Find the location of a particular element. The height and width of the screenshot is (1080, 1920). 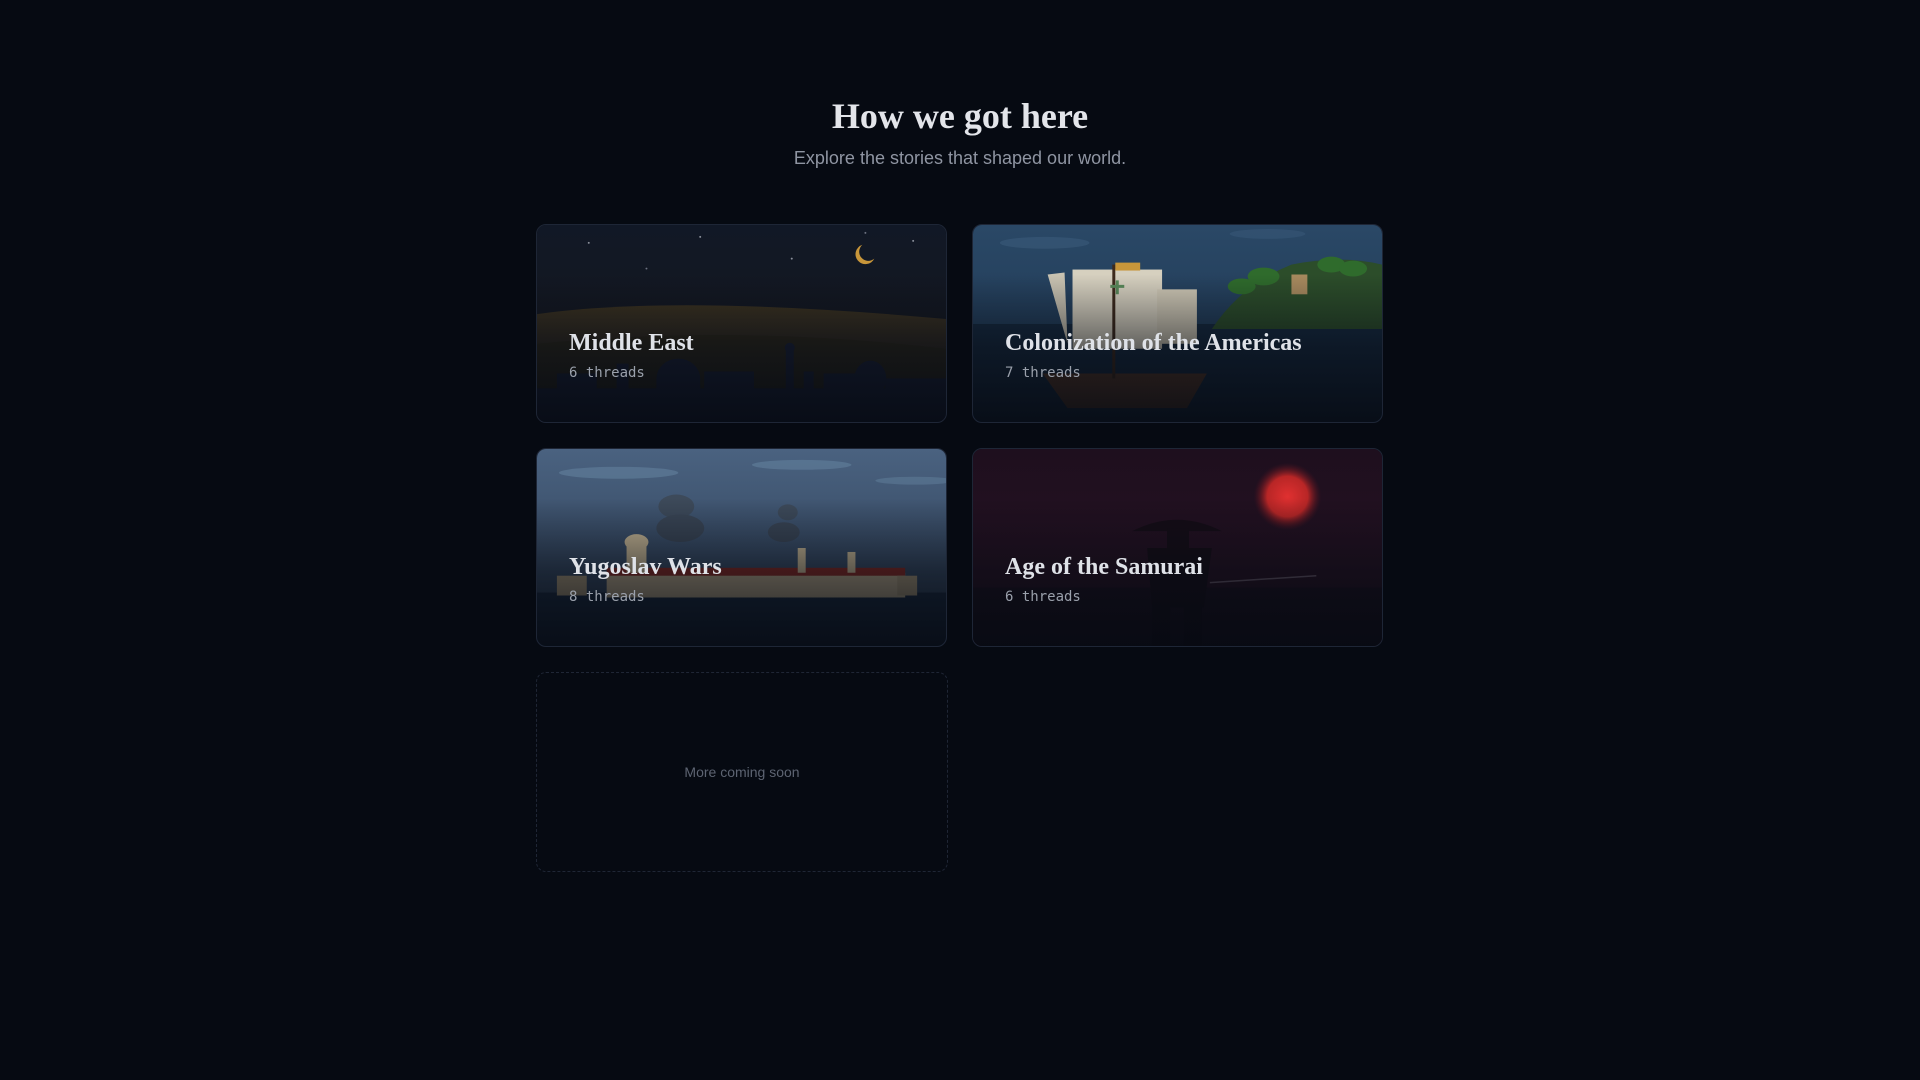

card-title: Middle East is located at coordinates (631, 343).